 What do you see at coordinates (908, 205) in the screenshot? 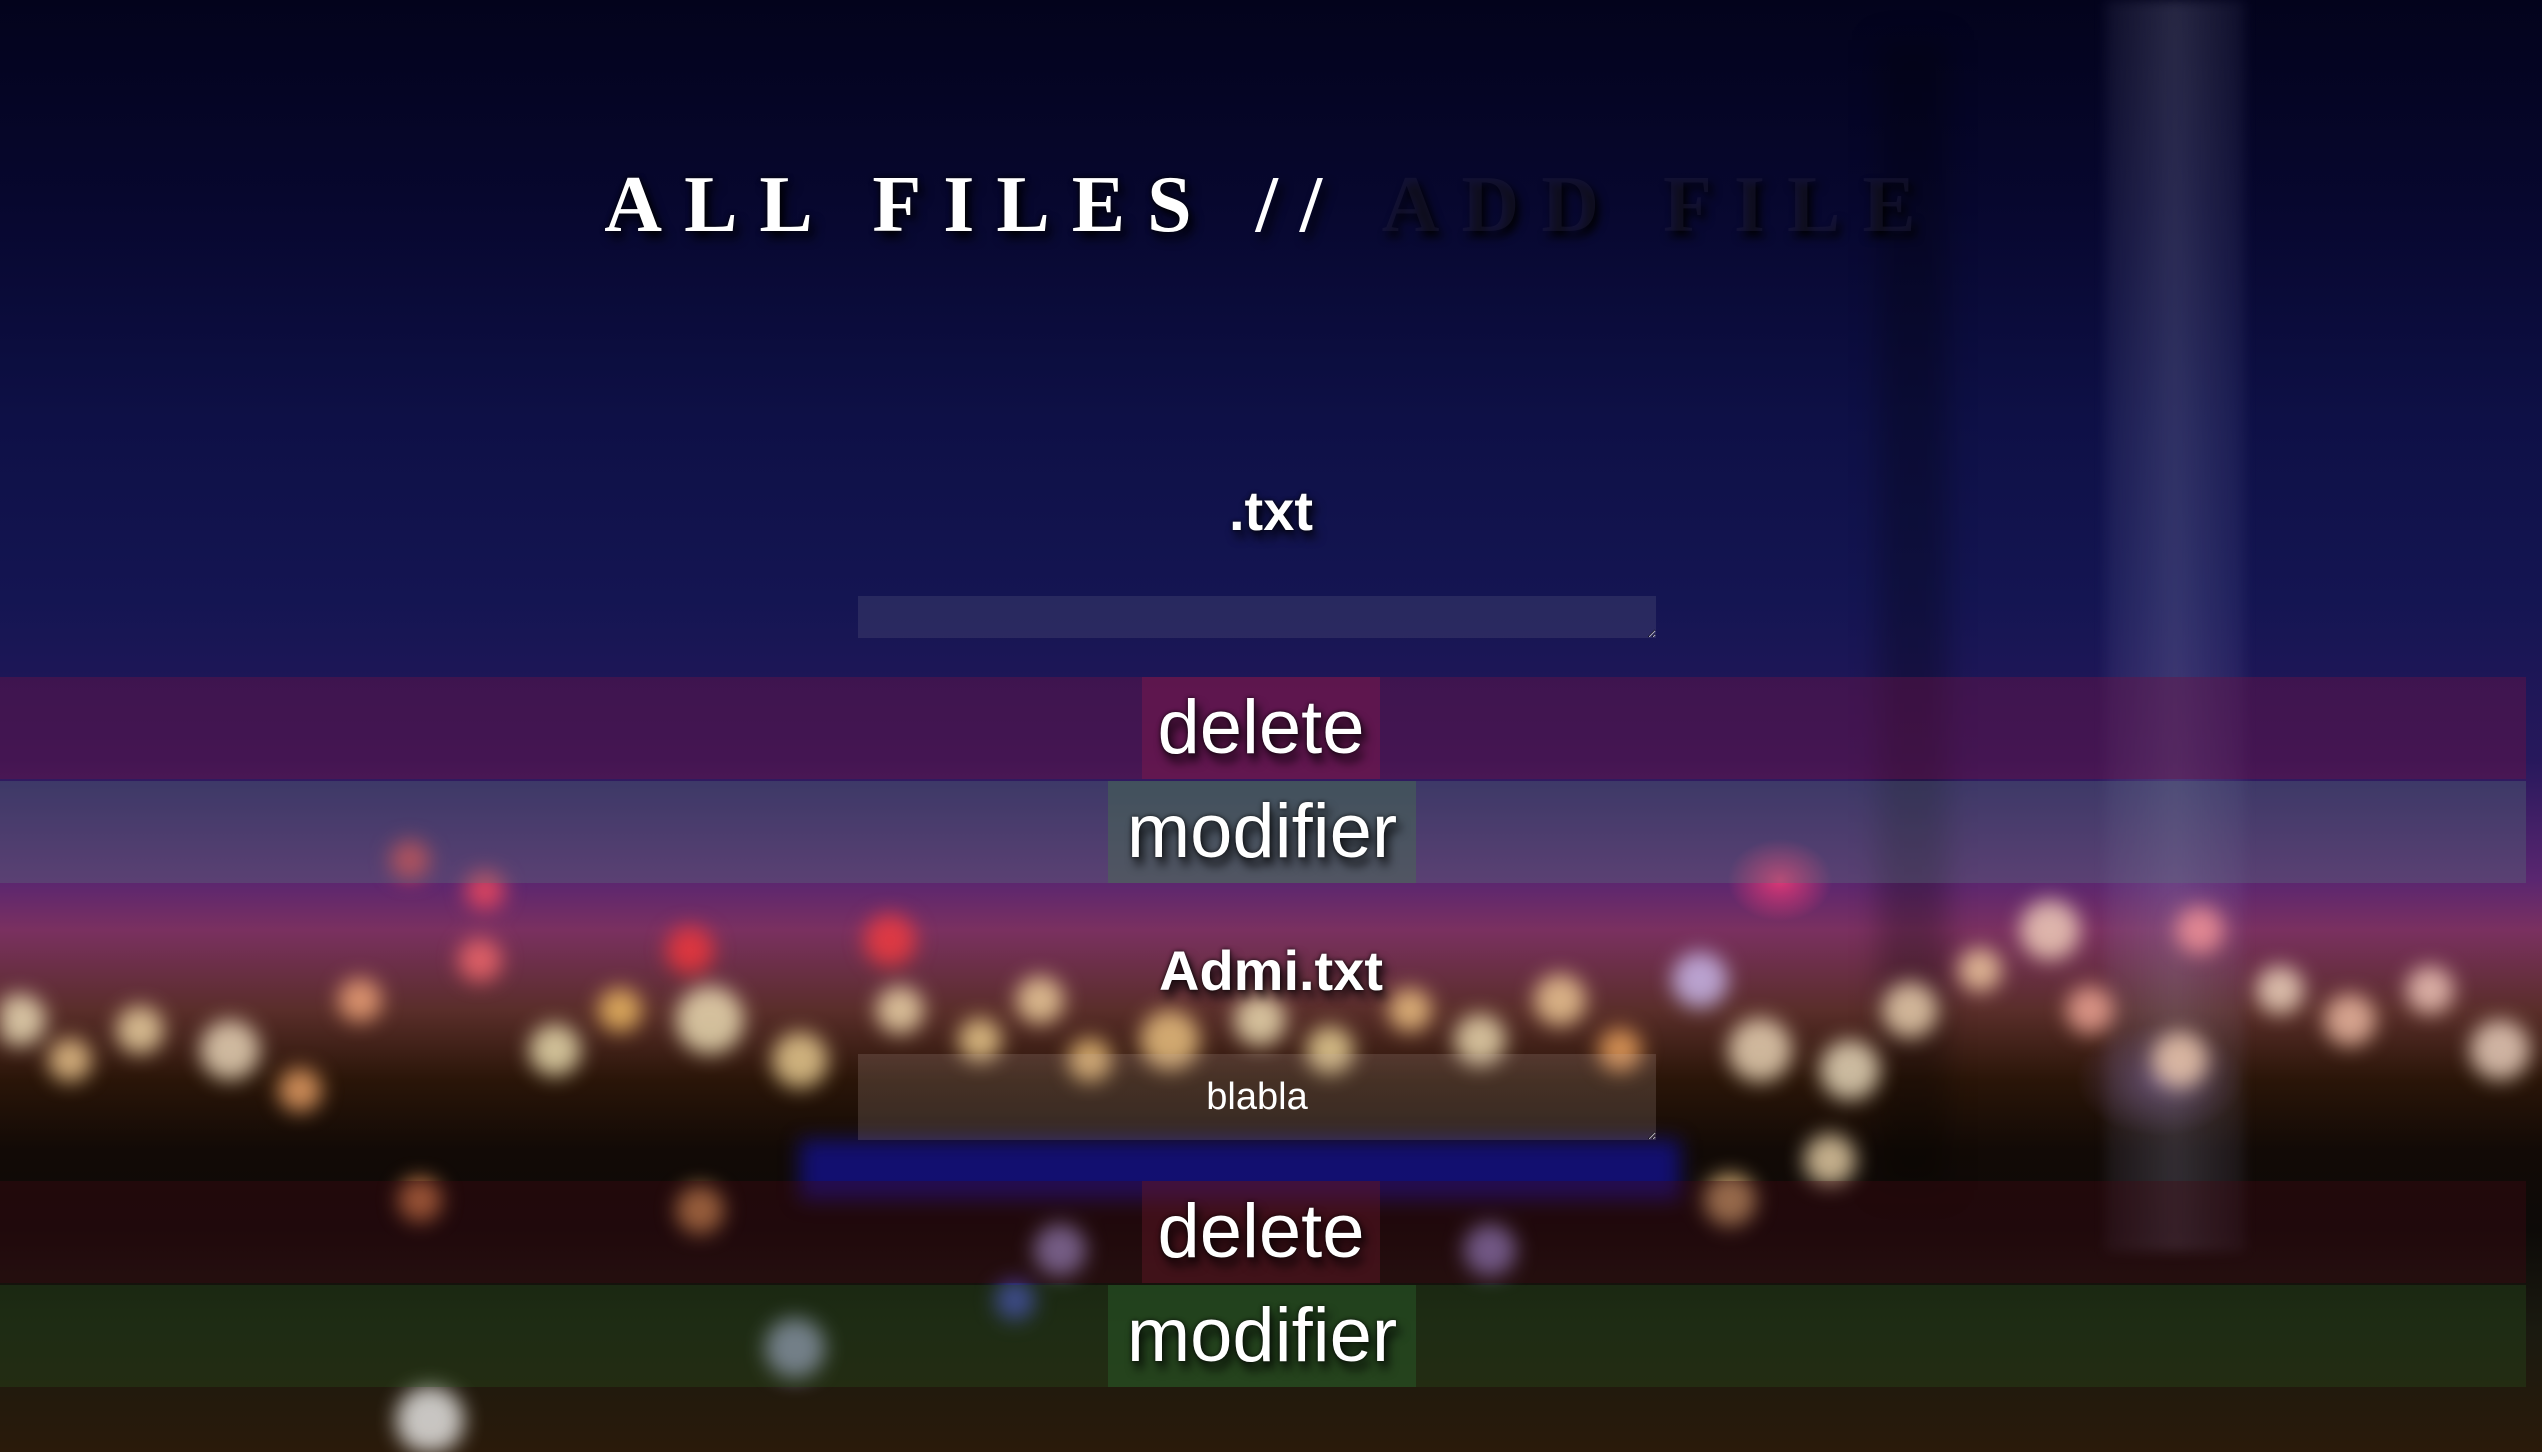
I see `nav-all-files-link: ALL FILES` at bounding box center [908, 205].